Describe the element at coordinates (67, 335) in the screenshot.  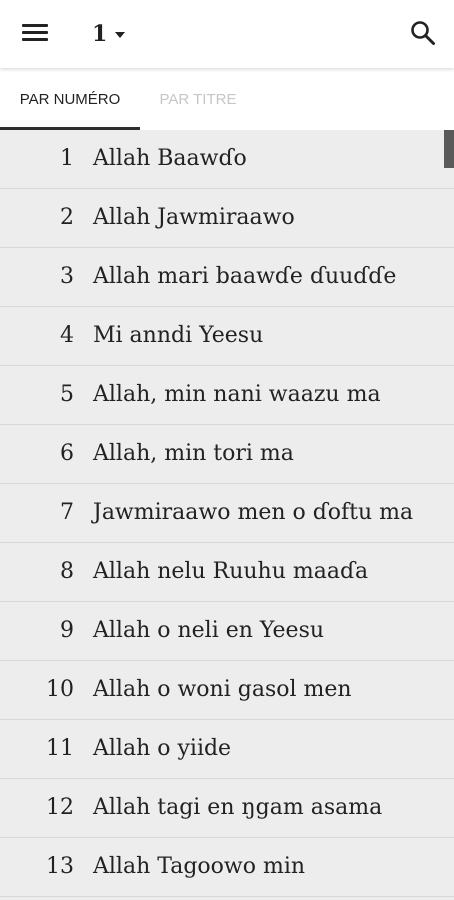
I see `song-number: 4` at that location.